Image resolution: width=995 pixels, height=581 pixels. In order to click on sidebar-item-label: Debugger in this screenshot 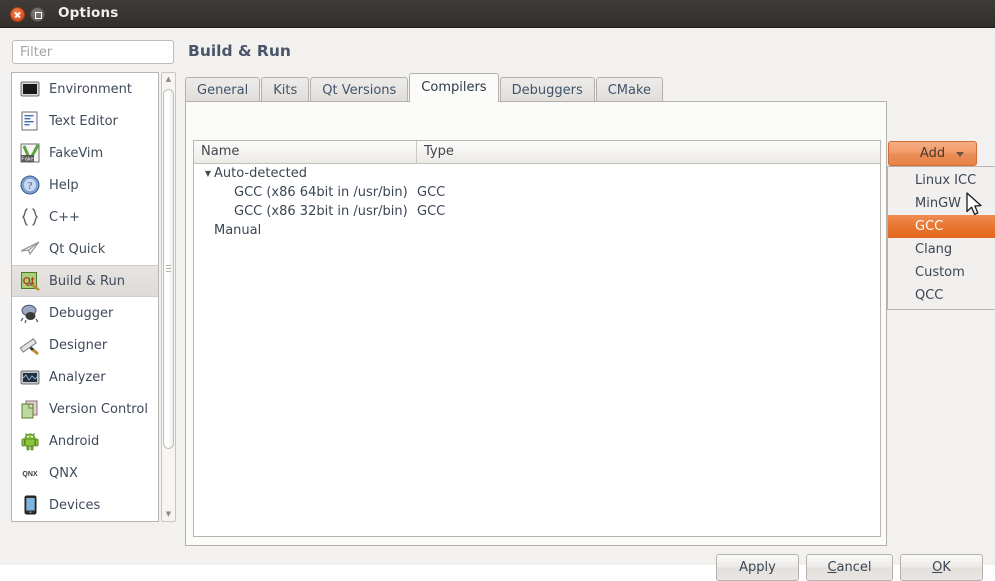, I will do `click(81, 313)`.